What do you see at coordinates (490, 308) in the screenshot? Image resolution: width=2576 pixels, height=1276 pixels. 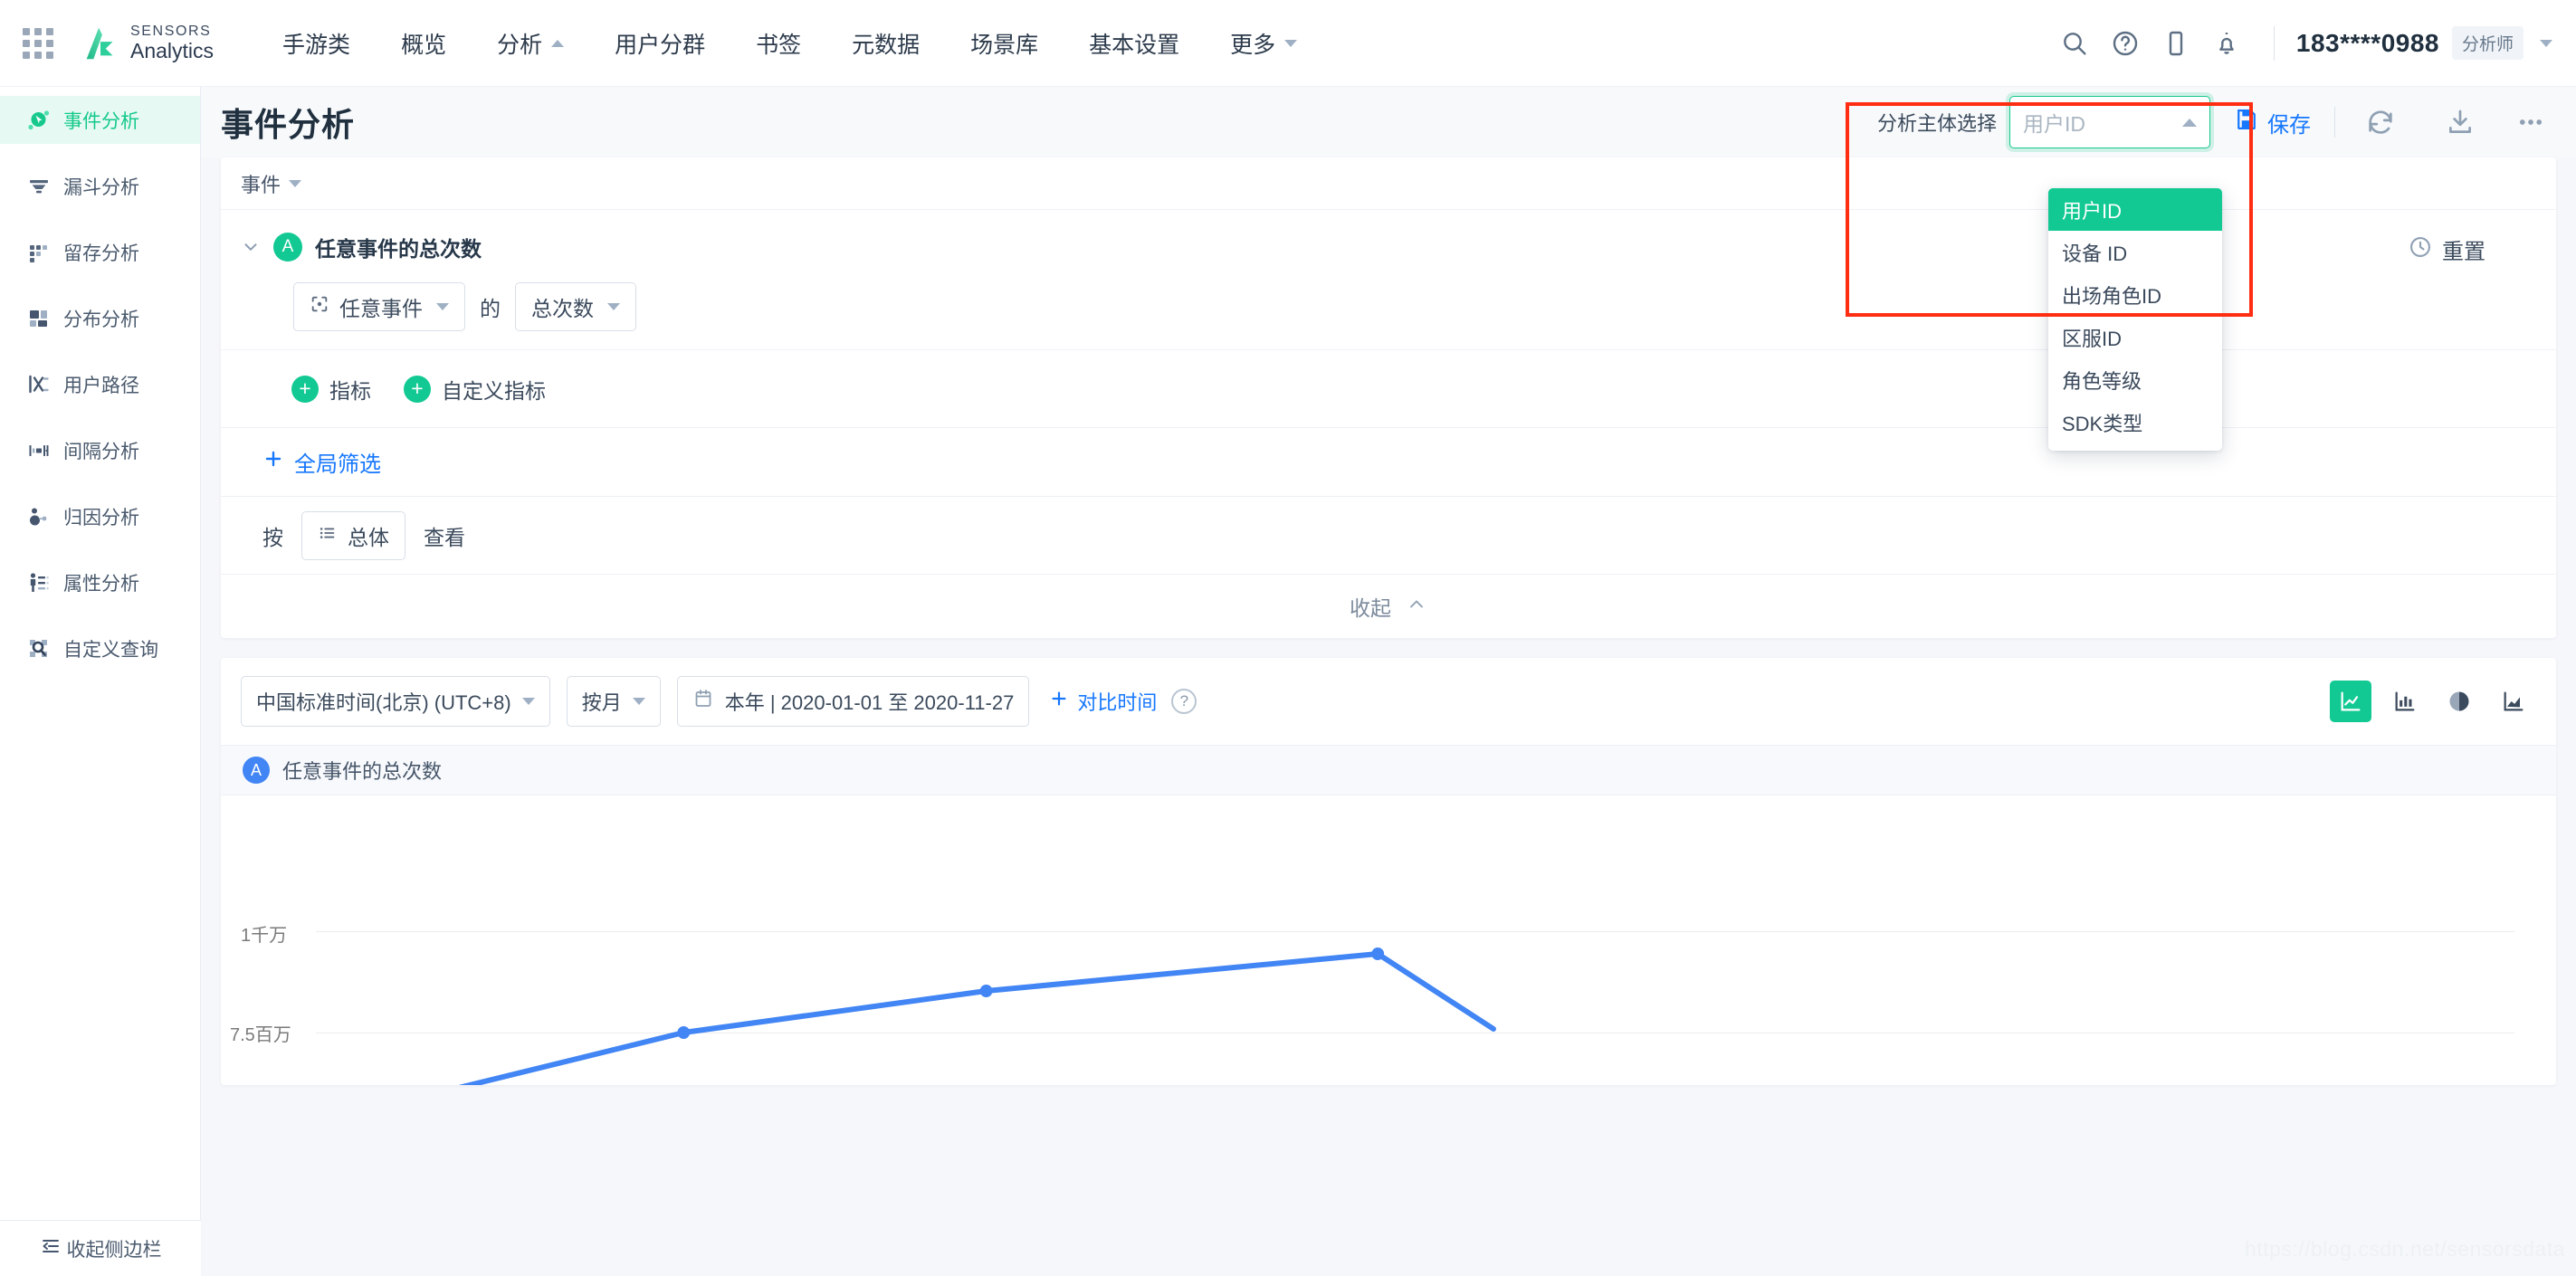 I see `metric-connector: 的` at bounding box center [490, 308].